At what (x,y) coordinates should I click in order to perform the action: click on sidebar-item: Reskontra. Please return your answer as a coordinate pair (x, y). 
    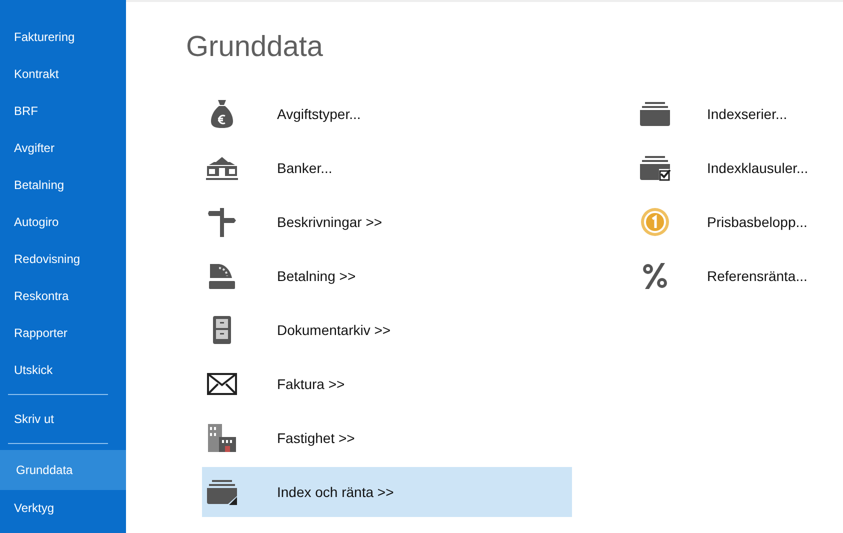
    Looking at the image, I should click on (63, 296).